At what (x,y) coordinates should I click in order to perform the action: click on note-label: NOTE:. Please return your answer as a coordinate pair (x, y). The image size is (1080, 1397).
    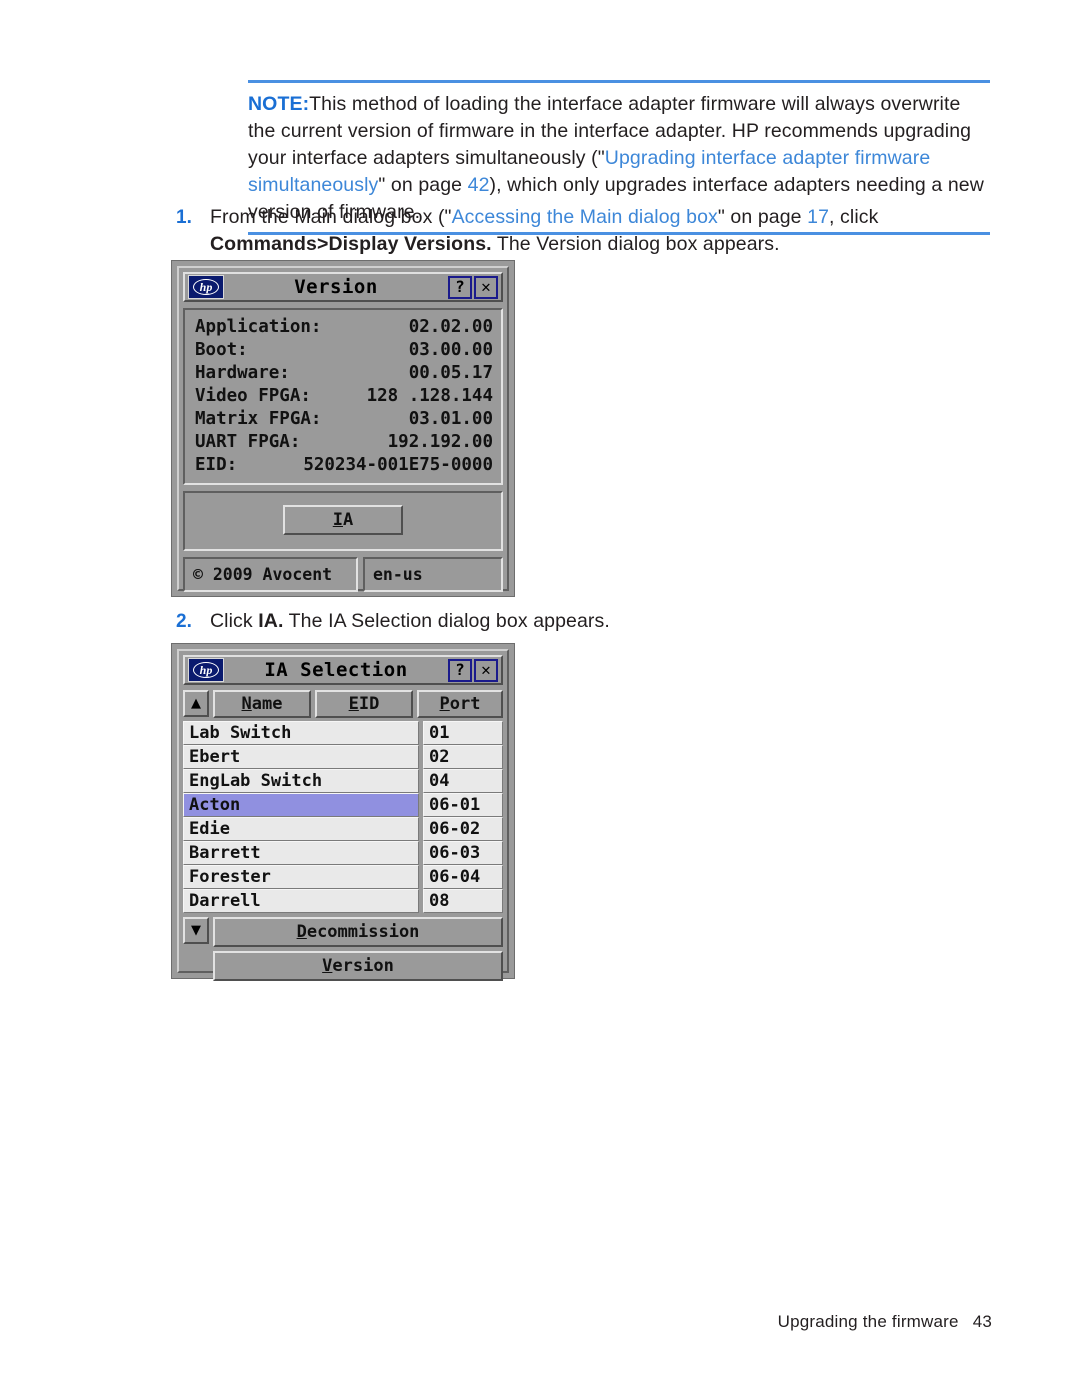
    Looking at the image, I should click on (279, 104).